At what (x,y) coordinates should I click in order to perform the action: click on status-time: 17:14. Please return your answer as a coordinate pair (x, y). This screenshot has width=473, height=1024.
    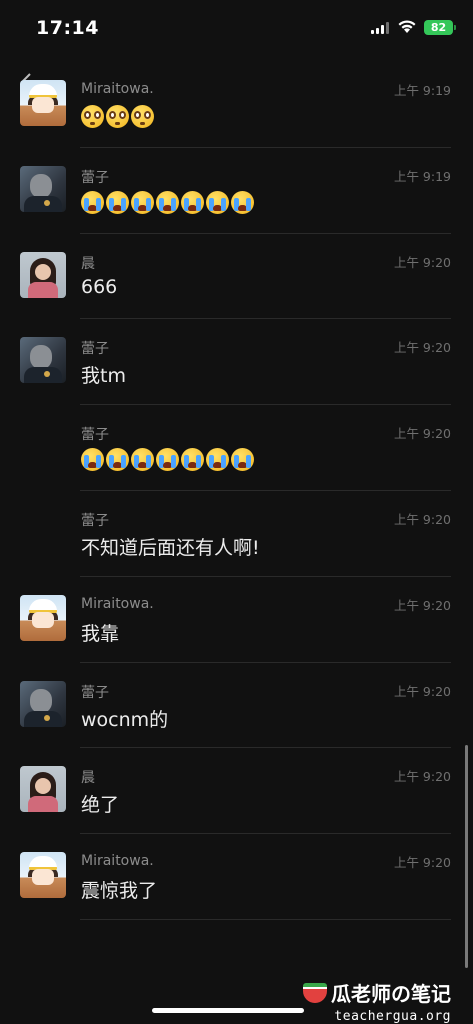
    Looking at the image, I should click on (67, 28).